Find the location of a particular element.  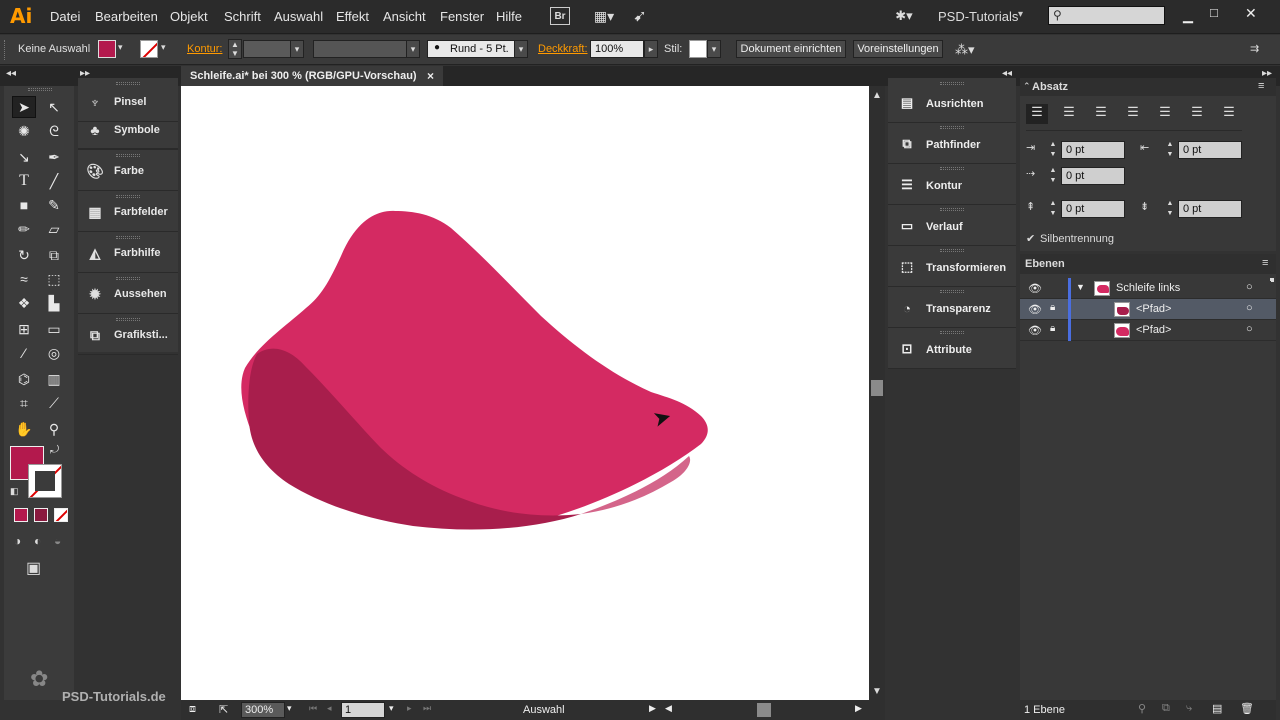

minimize-icon: ▁ is located at coordinates (1190, 16).